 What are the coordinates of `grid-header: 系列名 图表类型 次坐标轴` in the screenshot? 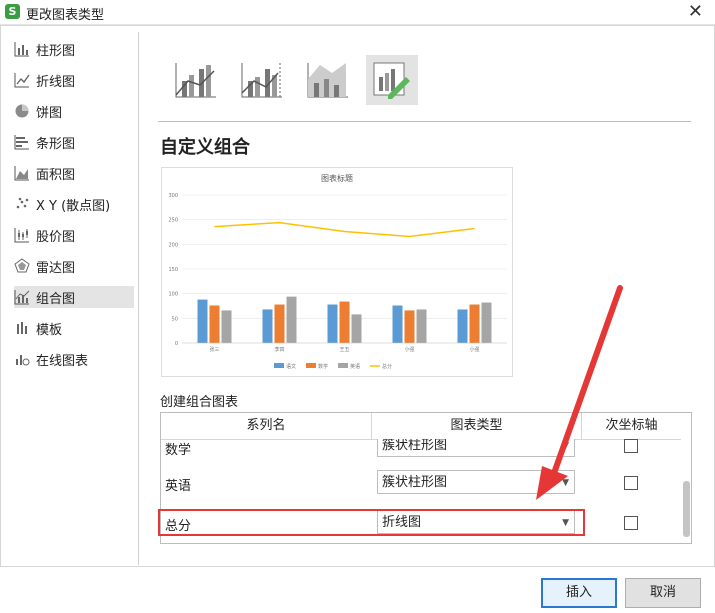 It's located at (421, 426).